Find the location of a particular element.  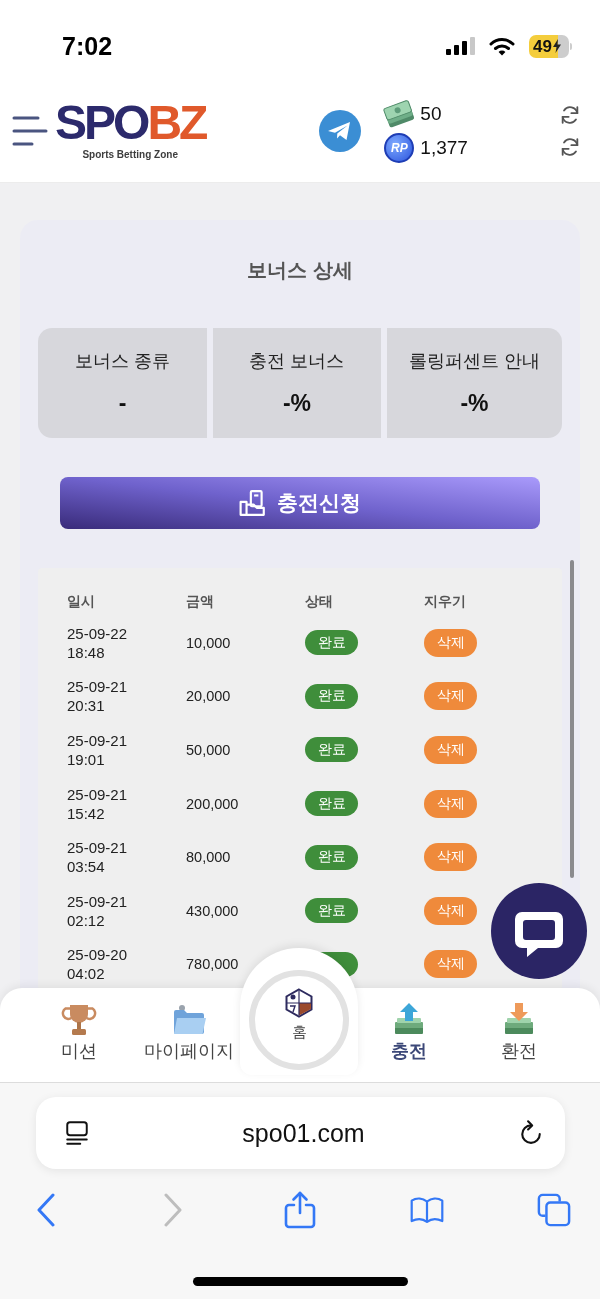

detail-value: - is located at coordinates (122, 403).